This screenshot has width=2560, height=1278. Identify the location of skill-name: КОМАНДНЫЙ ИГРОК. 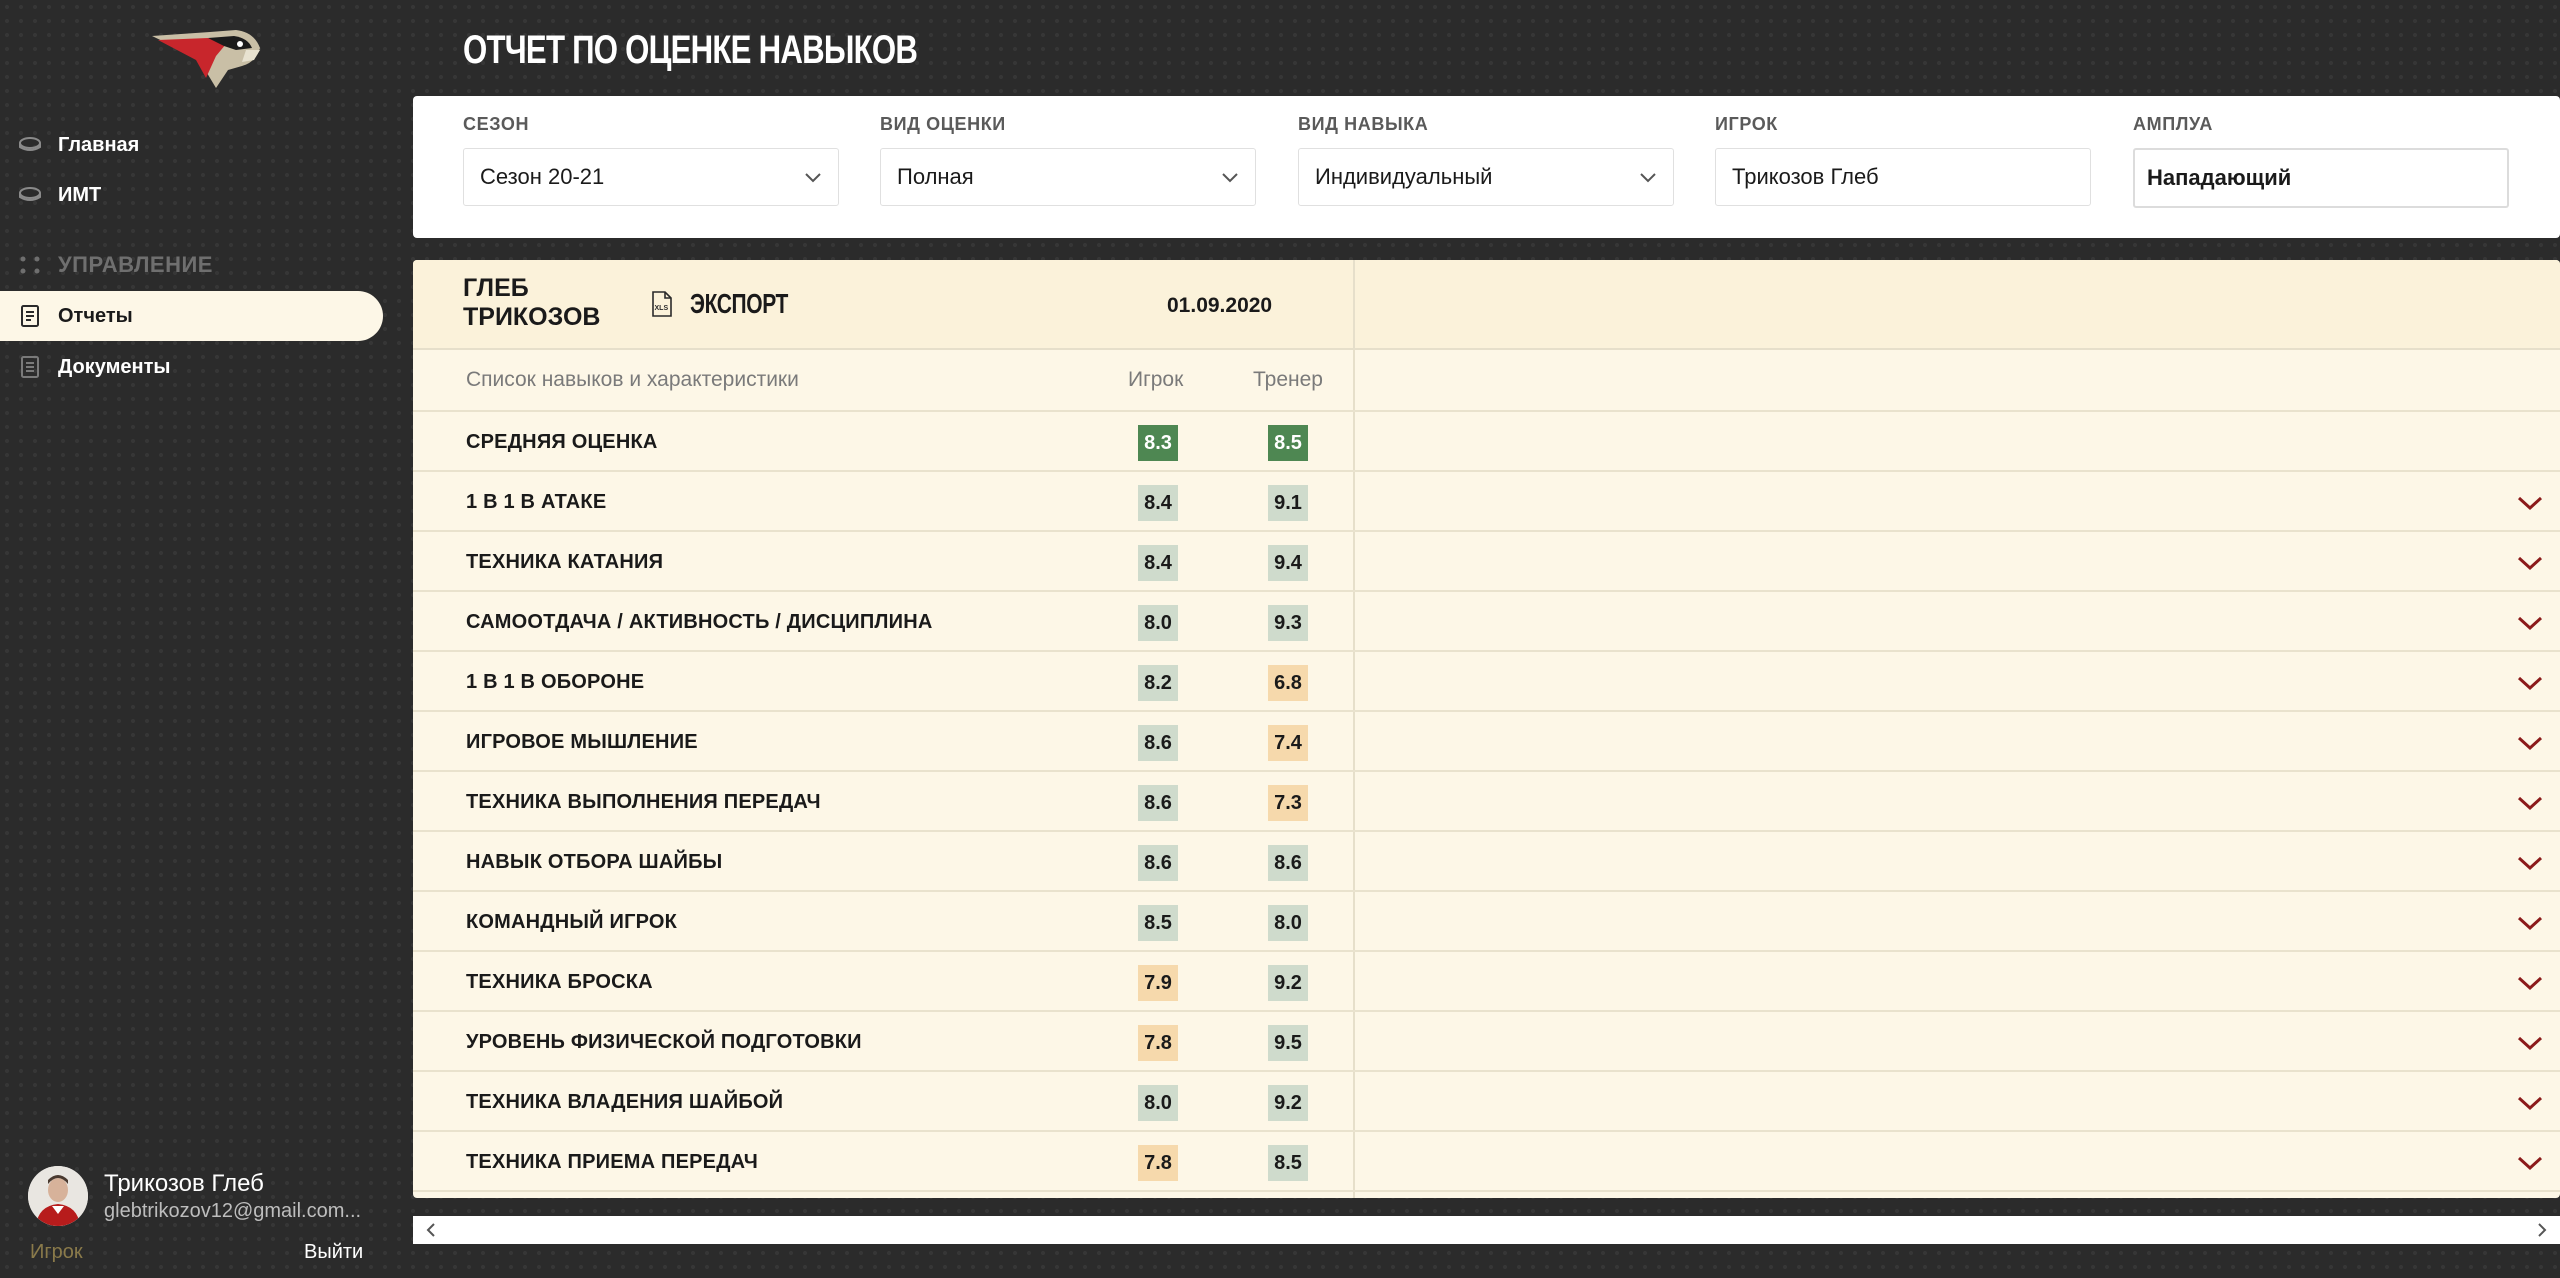
(572, 922).